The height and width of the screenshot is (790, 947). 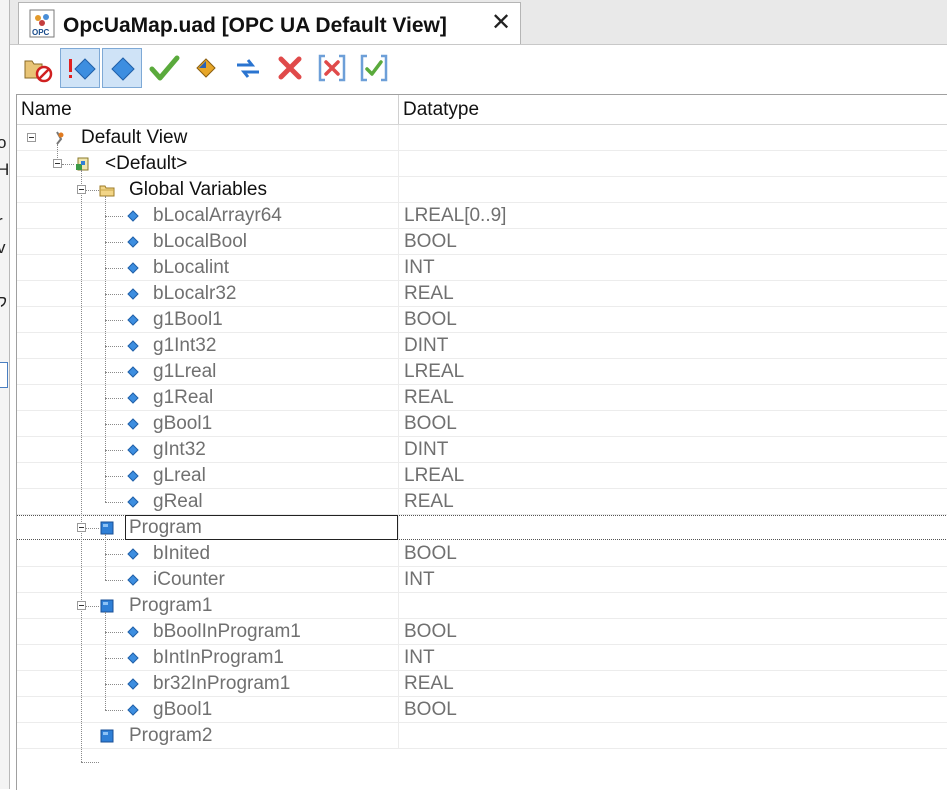 I want to click on left-panel-field, so click(x=4, y=375).